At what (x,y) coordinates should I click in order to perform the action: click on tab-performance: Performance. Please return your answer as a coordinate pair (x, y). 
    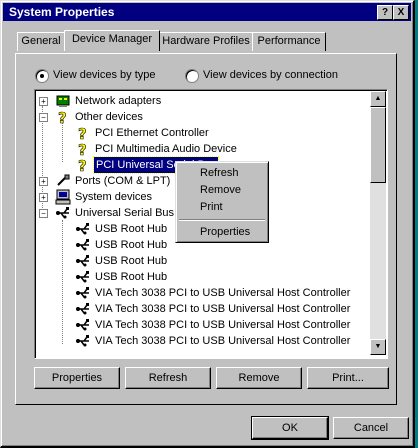
    Looking at the image, I should click on (289, 41).